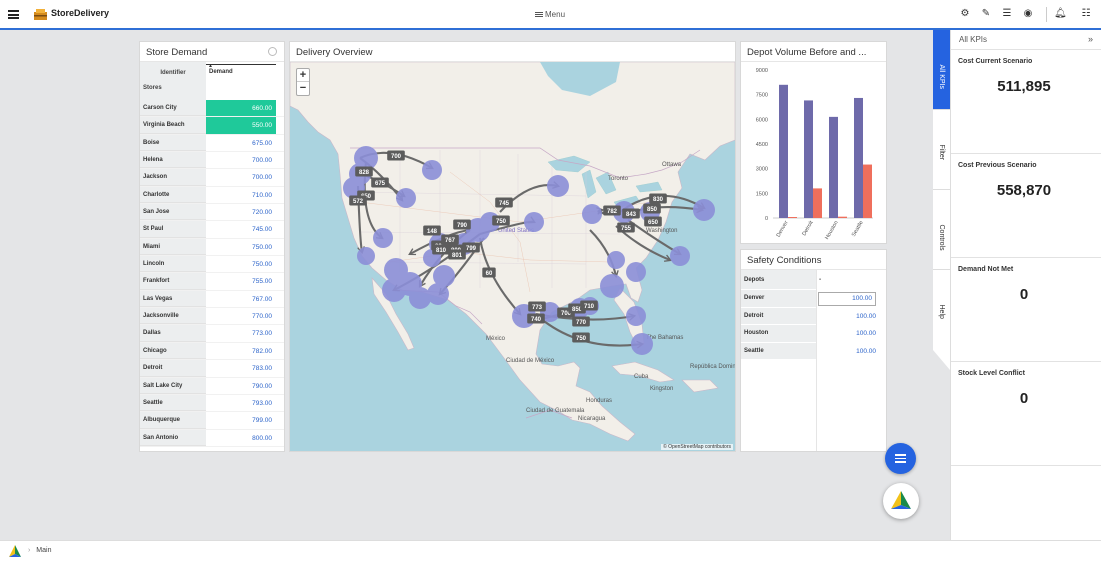  I want to click on map-attribution: © OpenStreetMap contributors, so click(697, 447).